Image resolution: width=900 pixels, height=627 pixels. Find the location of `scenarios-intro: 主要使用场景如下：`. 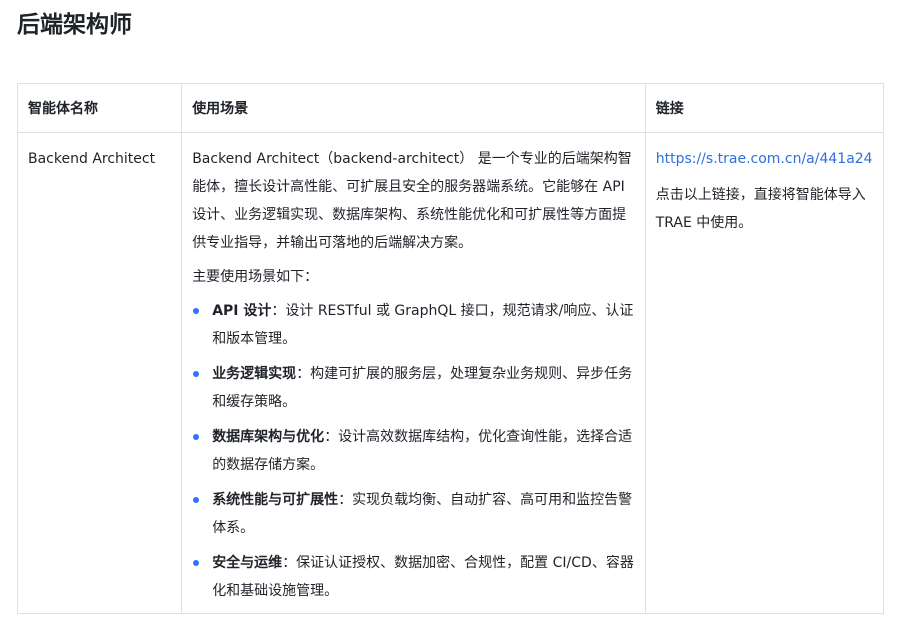

scenarios-intro: 主要使用场景如下： is located at coordinates (255, 277).